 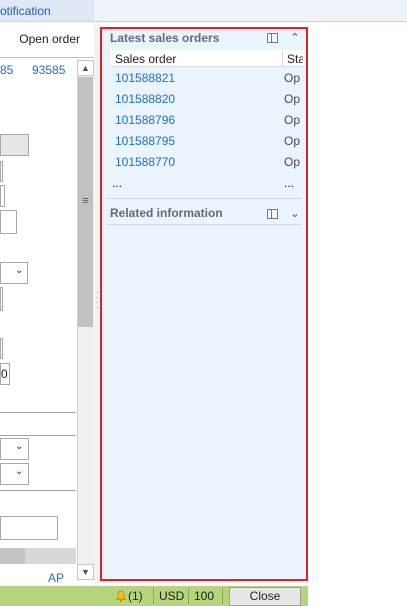 I want to click on column-header-status: Sta, so click(x=295, y=59).